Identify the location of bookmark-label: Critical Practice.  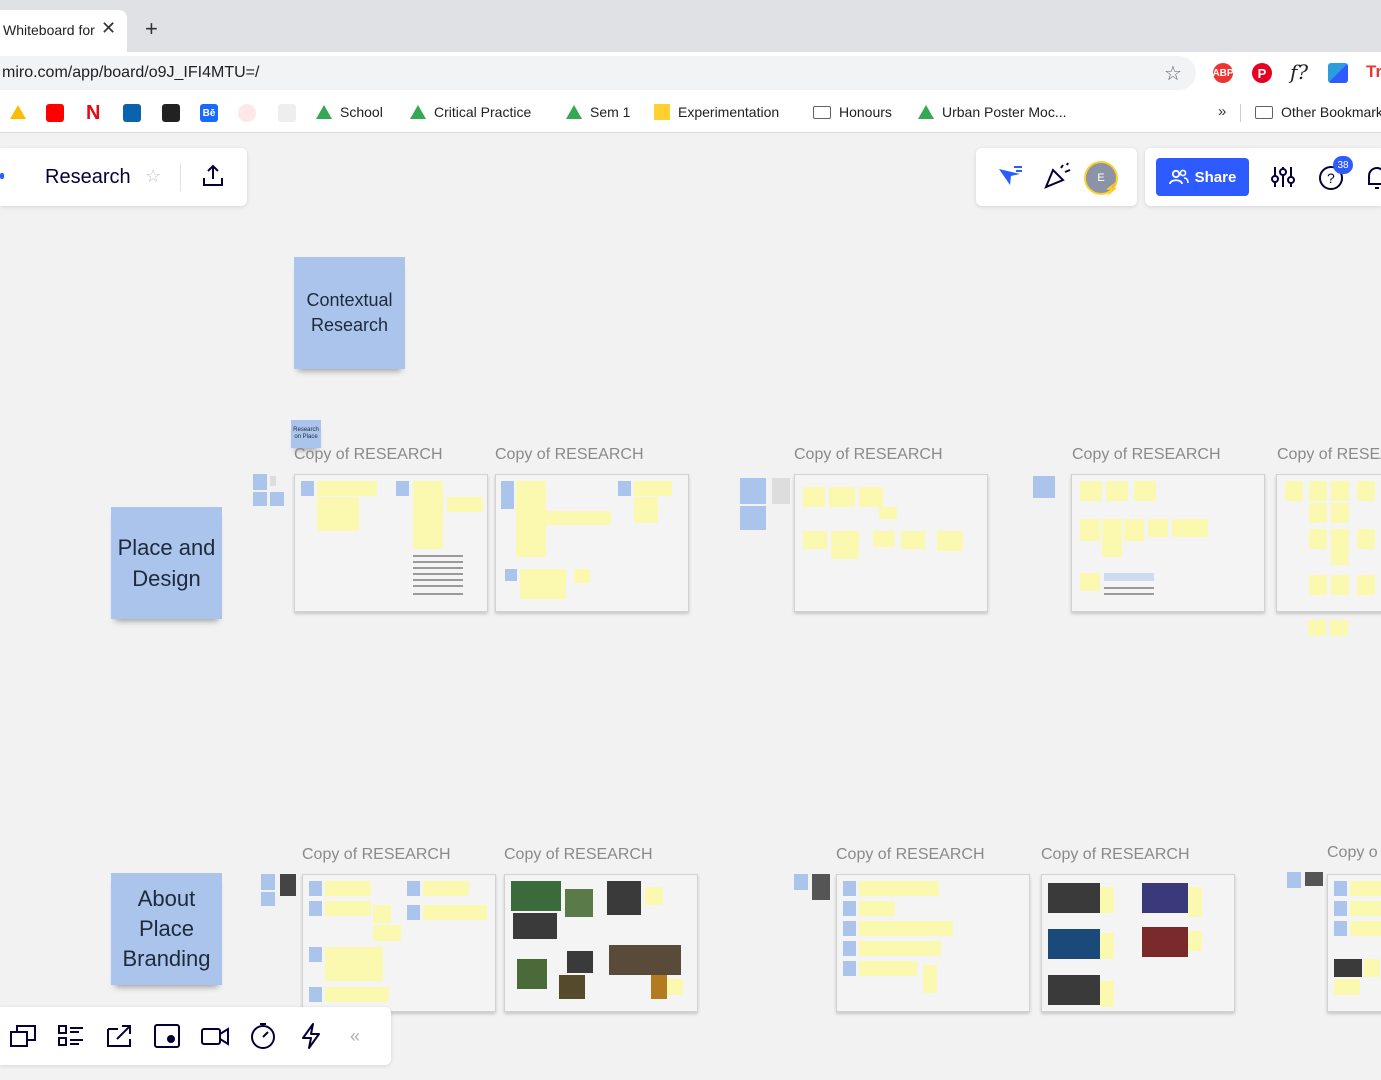
(483, 112).